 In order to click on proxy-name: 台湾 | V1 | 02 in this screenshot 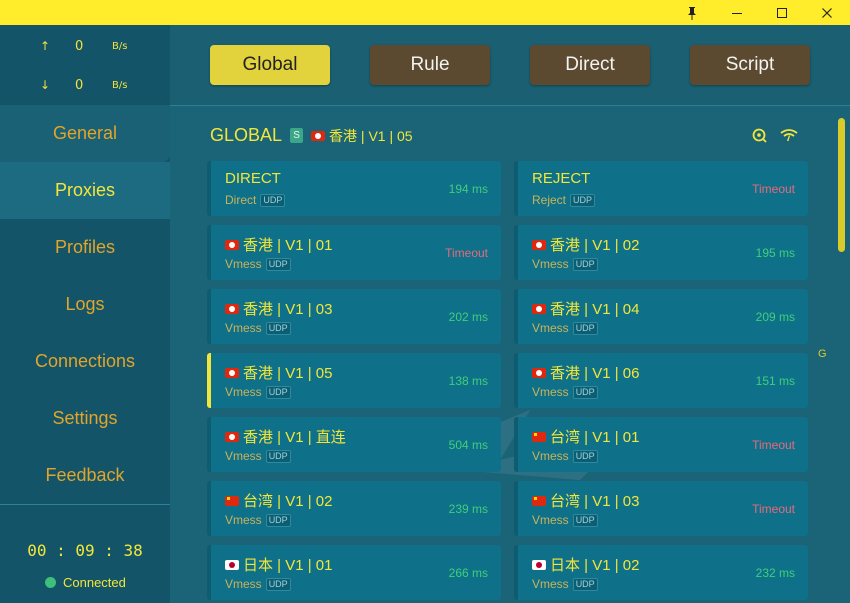, I will do `click(279, 500)`.